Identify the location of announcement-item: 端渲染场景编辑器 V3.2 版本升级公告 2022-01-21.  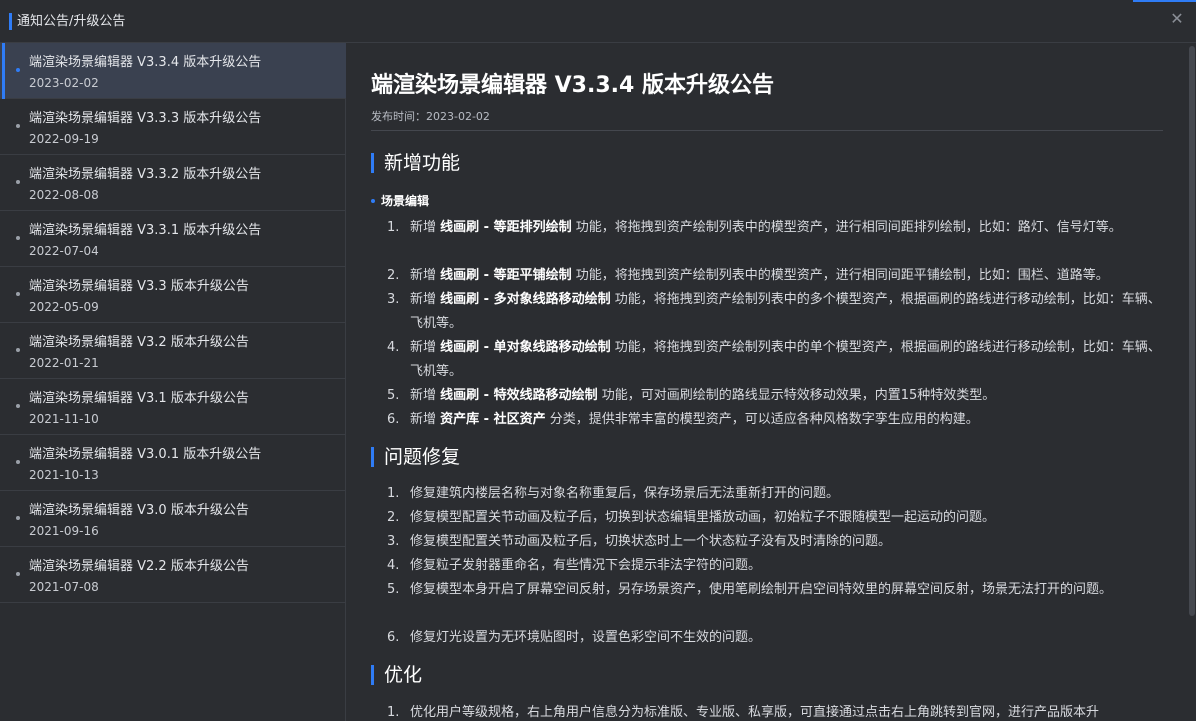
(173, 351).